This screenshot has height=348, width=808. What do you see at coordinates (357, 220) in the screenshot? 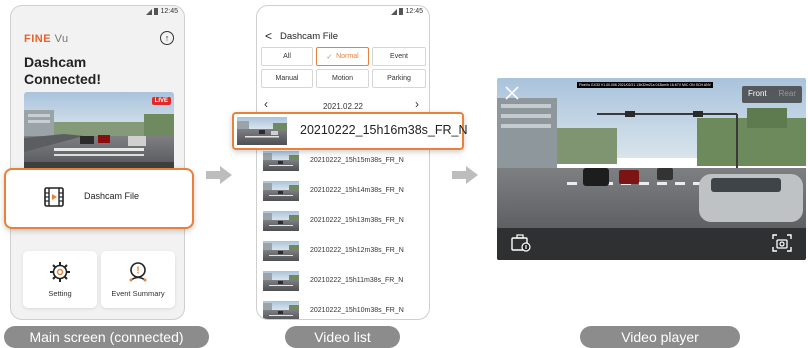
I see `video-file-name: 20210222_15h13m38s_FR_N` at bounding box center [357, 220].